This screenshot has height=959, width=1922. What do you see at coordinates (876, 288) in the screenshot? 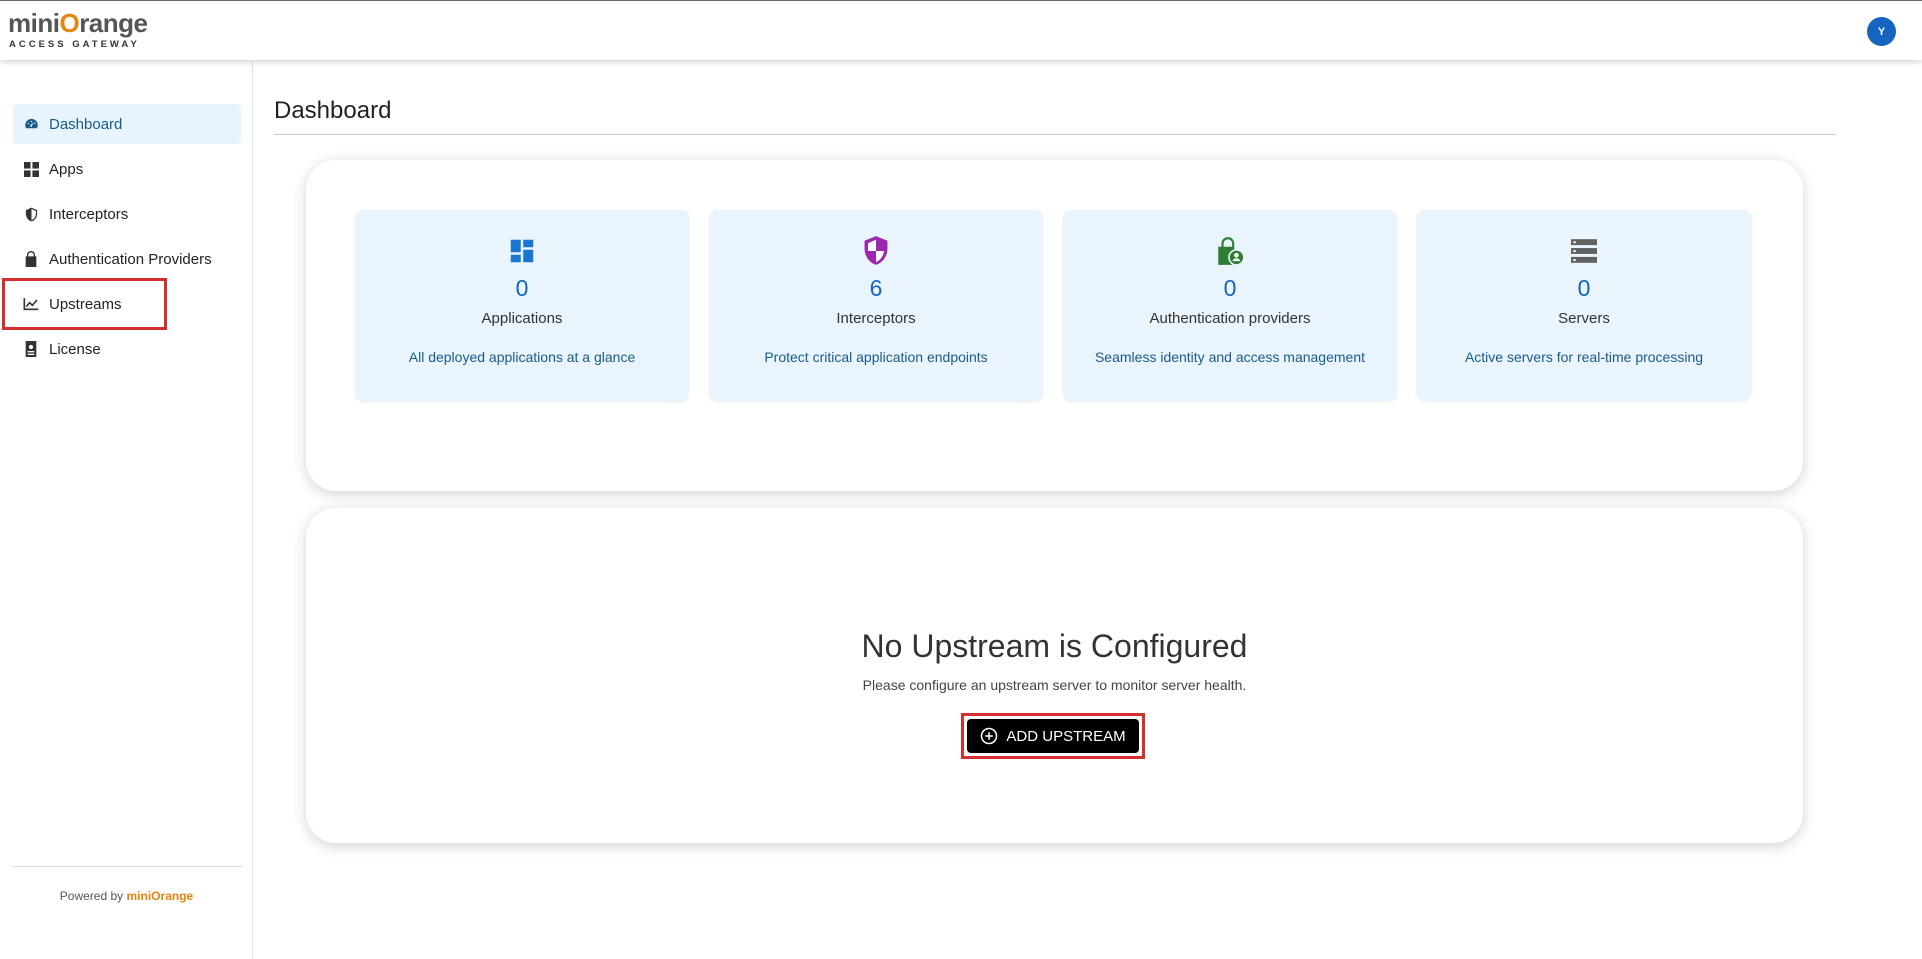
I see `card-count: 6` at bounding box center [876, 288].